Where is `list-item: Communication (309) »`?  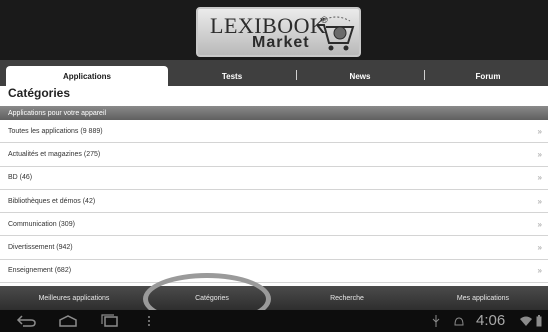
list-item: Communication (309) » is located at coordinates (274, 225).